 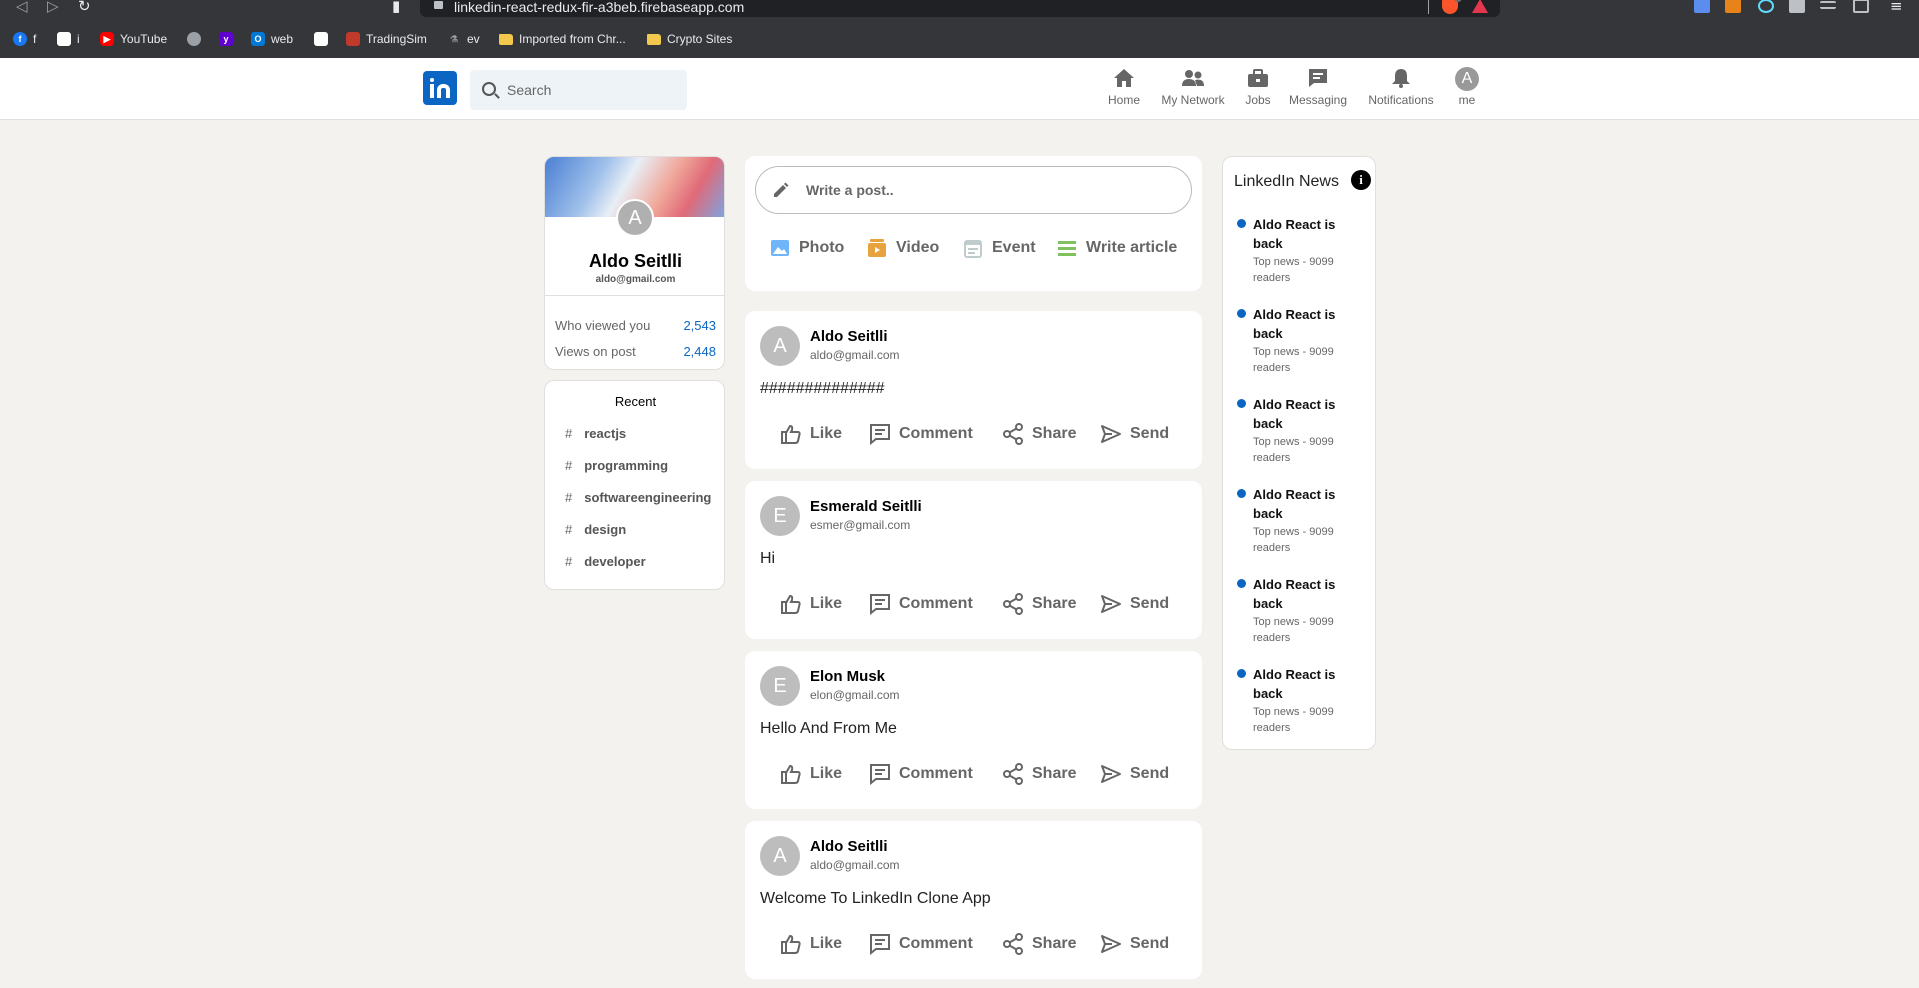 I want to click on stat-who-viewed: Who viewed you 2,543, so click(x=635, y=325).